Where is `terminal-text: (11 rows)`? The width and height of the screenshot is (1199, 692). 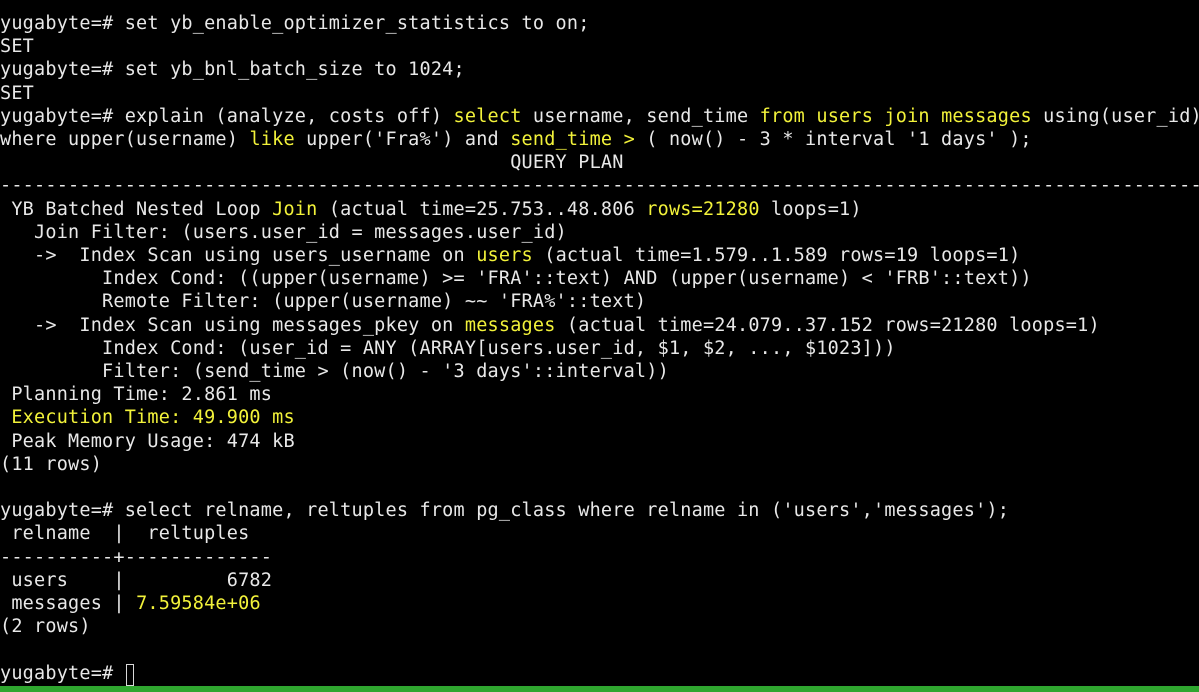
terminal-text: (11 rows) is located at coordinates (51, 464).